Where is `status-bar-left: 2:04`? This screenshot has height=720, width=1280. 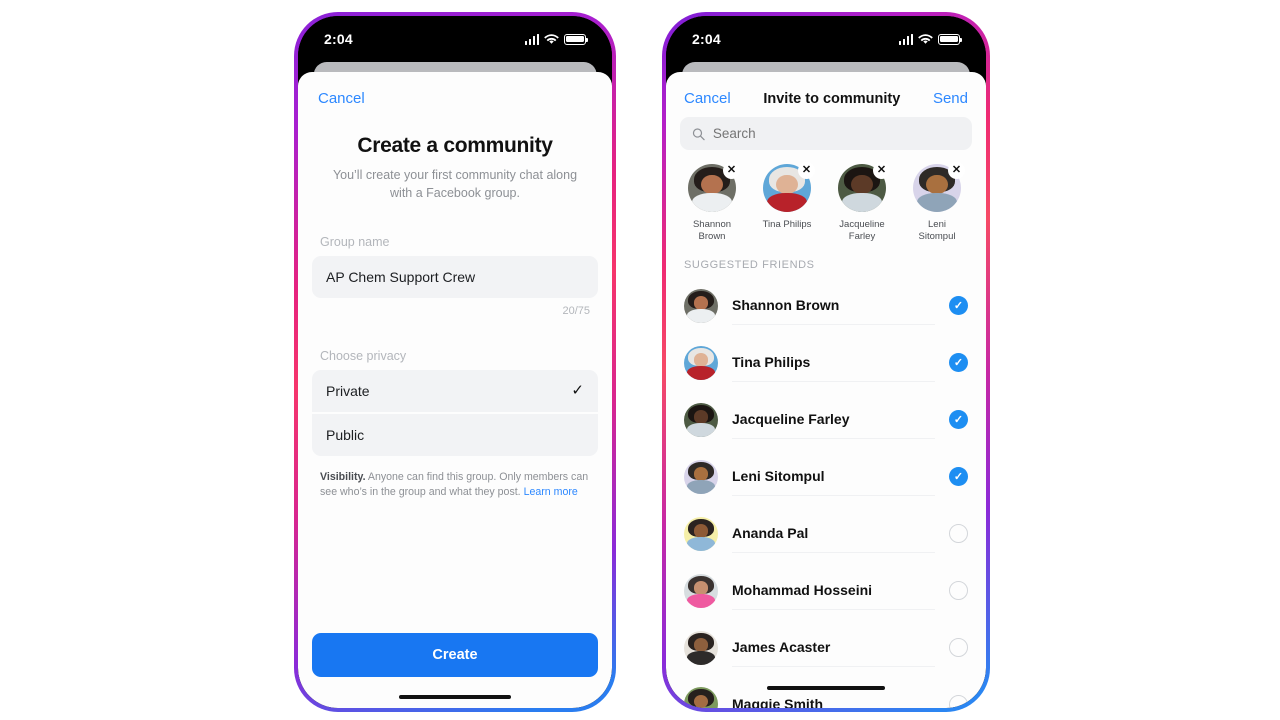 status-bar-left: 2:04 is located at coordinates (455, 39).